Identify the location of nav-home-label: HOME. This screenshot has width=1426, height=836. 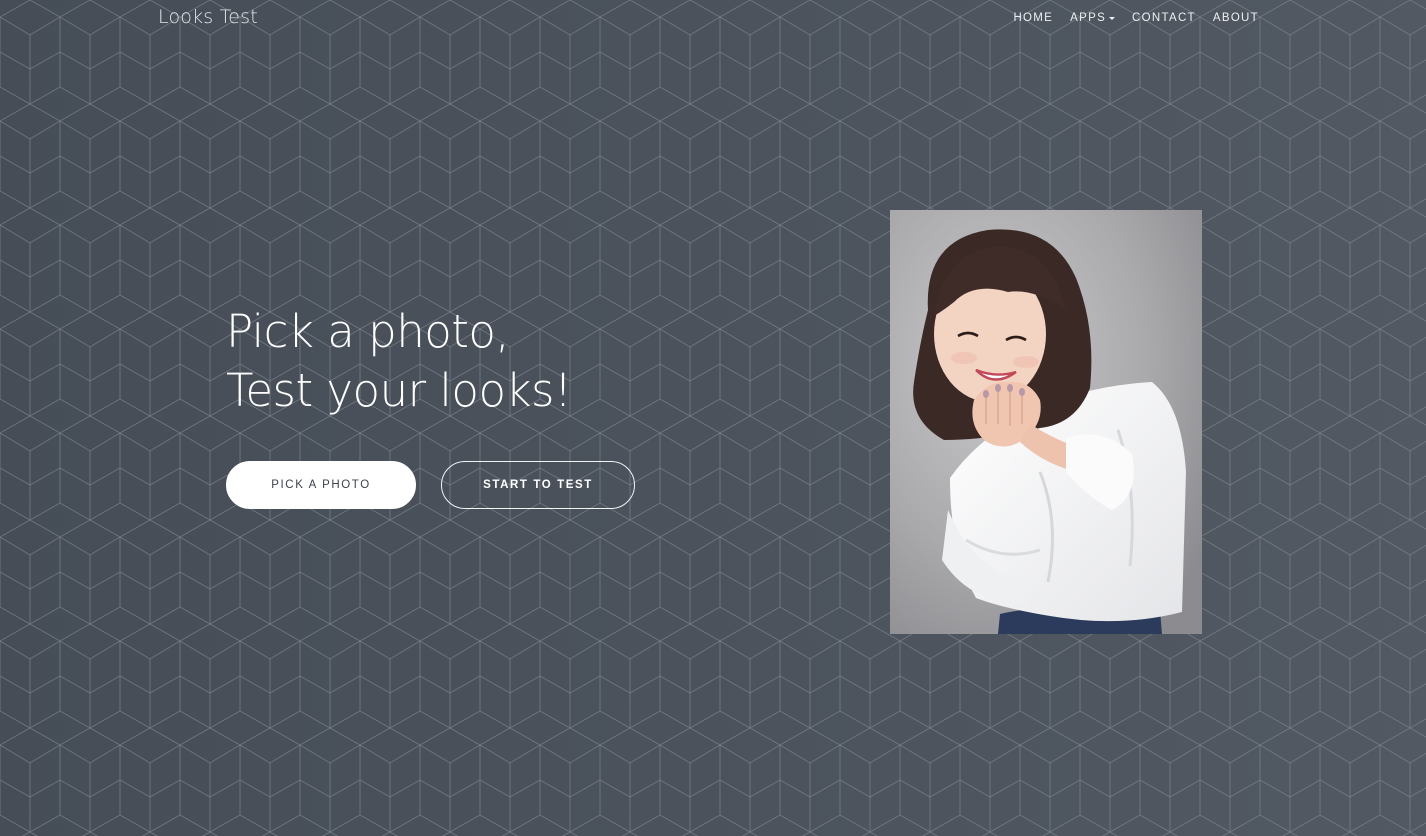
(1033, 18).